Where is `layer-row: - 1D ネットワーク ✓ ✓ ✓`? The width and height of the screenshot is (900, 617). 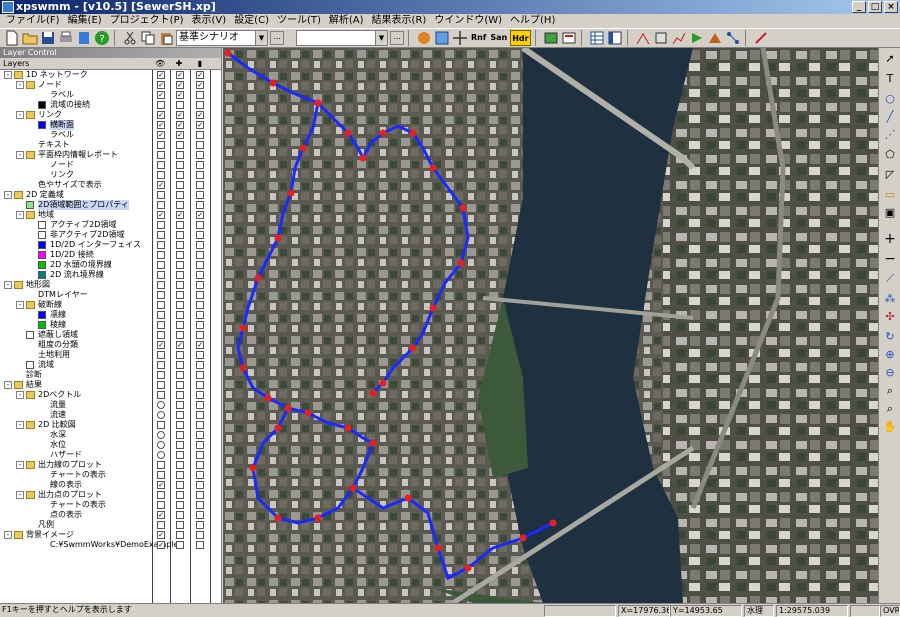 layer-row: - 1D ネットワーク ✓ ✓ ✓ is located at coordinates (111, 75).